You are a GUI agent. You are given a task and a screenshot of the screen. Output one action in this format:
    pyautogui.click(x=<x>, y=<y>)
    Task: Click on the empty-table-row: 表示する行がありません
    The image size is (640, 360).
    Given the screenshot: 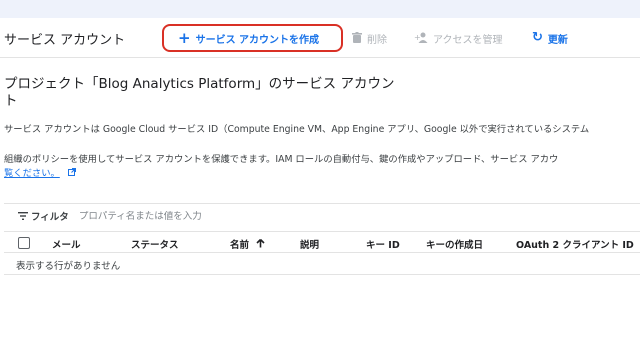 What is the action you would take?
    pyautogui.click(x=322, y=264)
    